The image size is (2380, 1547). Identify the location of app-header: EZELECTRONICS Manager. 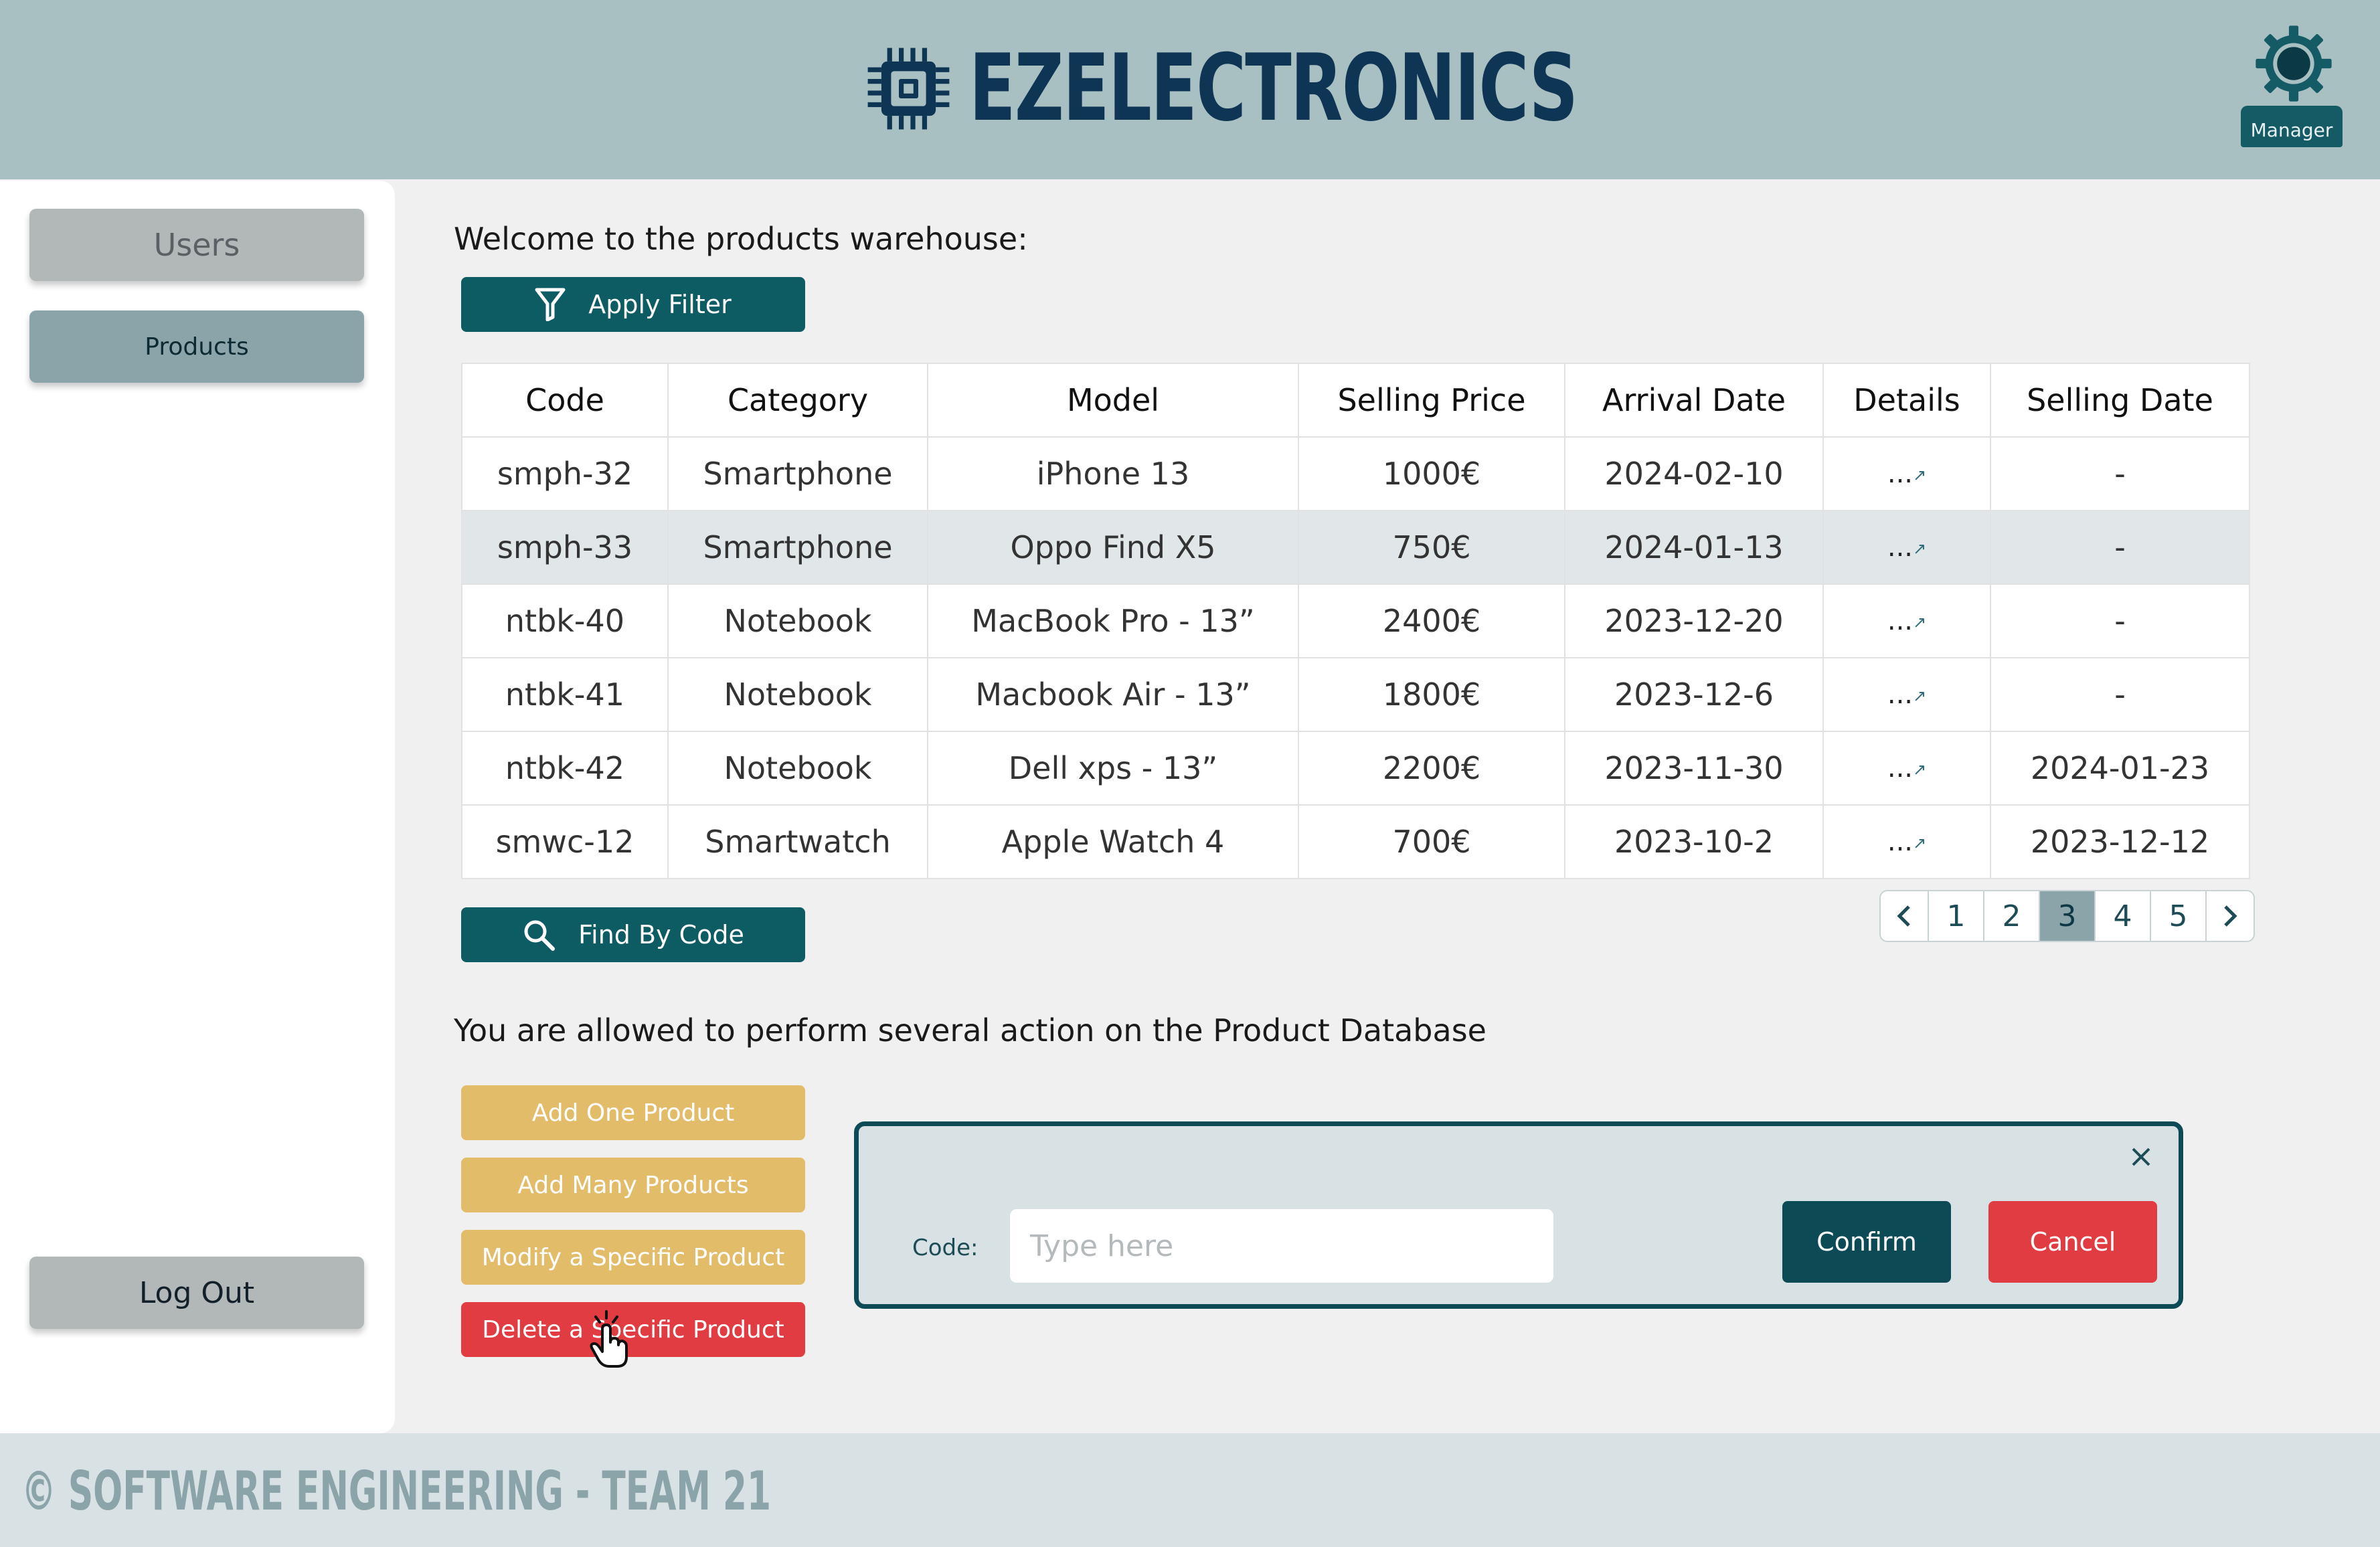
(1190, 89).